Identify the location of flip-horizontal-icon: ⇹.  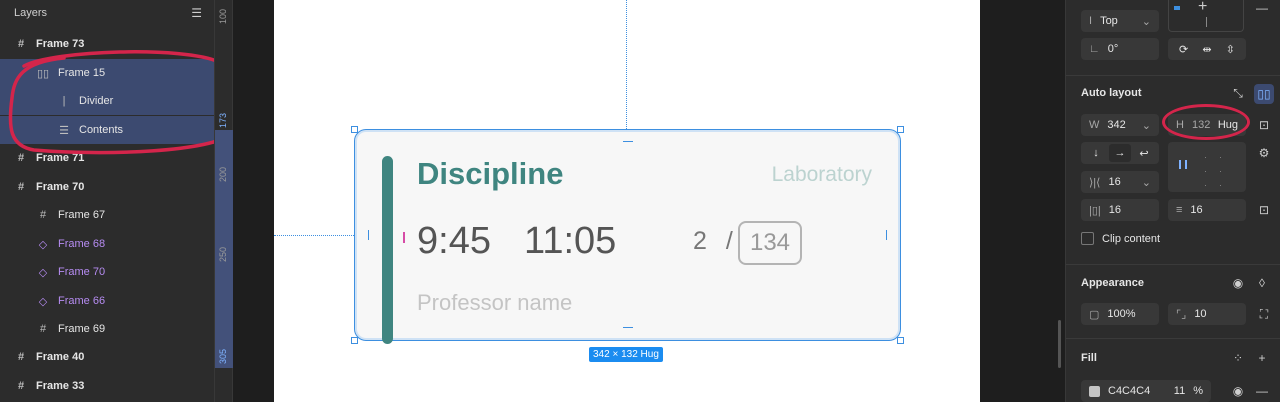
(1206, 49).